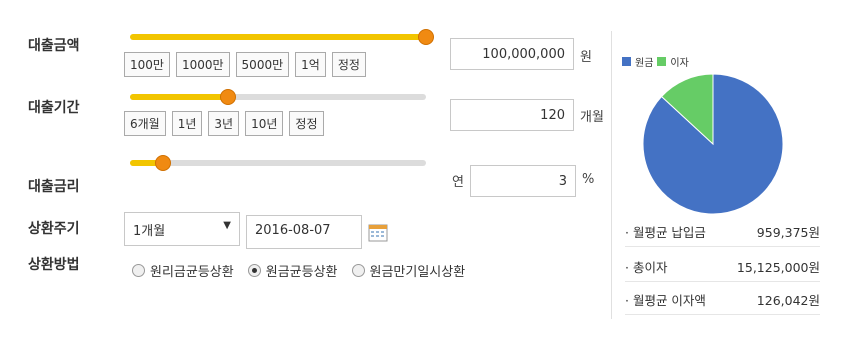 This screenshot has height=341, width=847. I want to click on period-chip-button: 10년, so click(264, 123).